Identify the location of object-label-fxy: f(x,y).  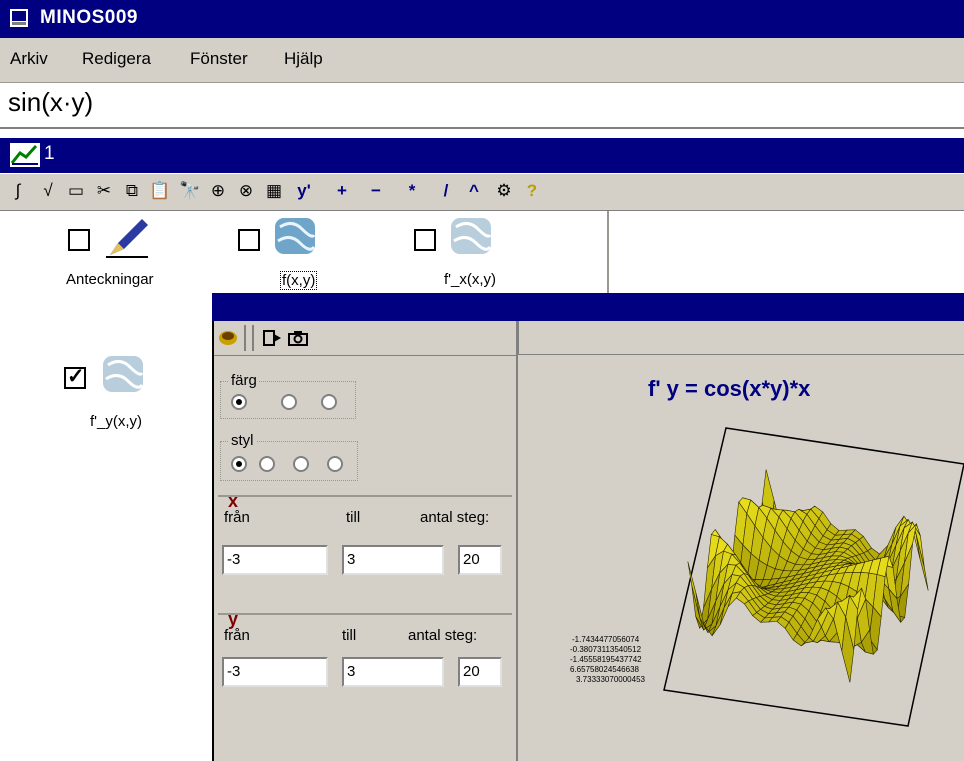
(299, 280).